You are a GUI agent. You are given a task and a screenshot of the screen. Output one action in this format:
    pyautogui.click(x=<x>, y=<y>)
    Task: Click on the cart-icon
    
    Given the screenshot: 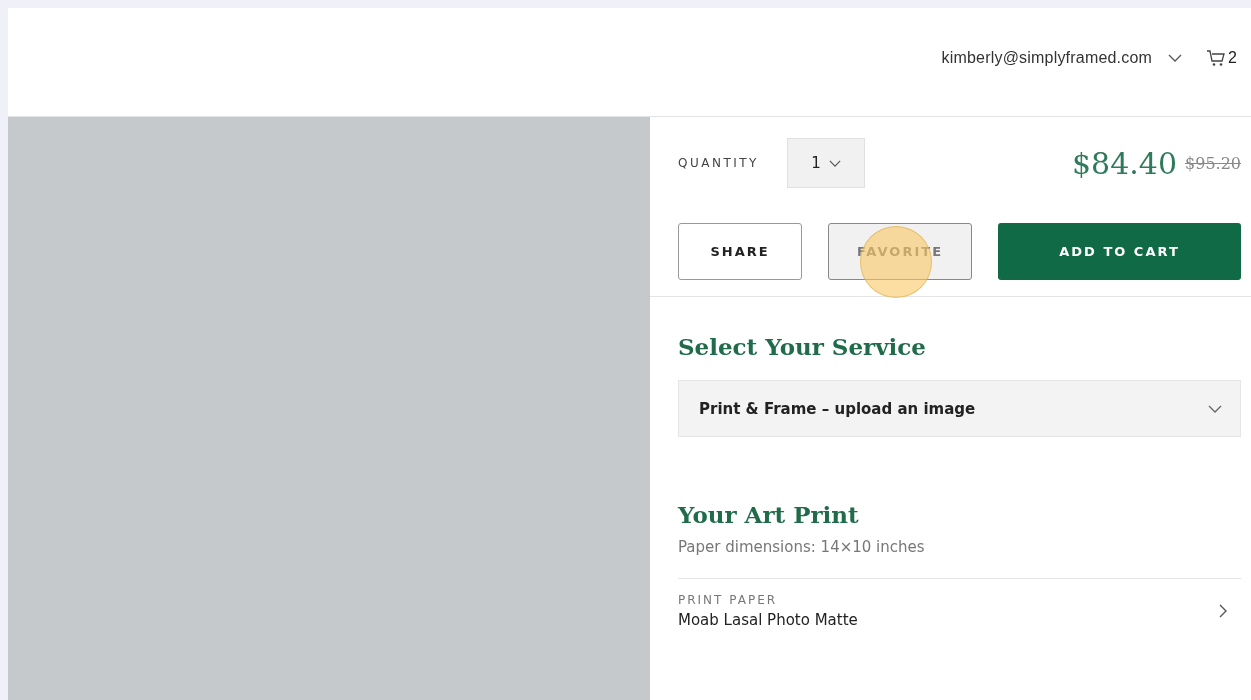 What is the action you would take?
    pyautogui.click(x=1216, y=58)
    